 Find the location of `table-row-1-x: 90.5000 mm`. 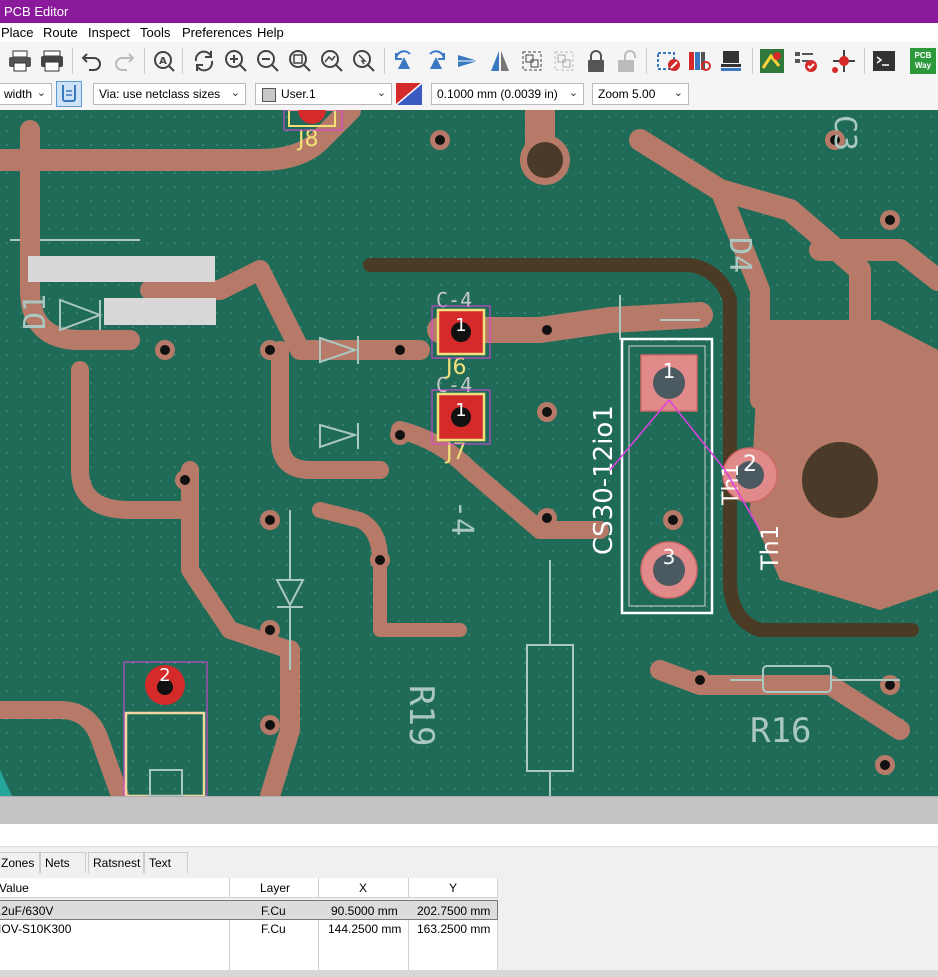

table-row-1-x: 90.5000 mm is located at coordinates (364, 910).